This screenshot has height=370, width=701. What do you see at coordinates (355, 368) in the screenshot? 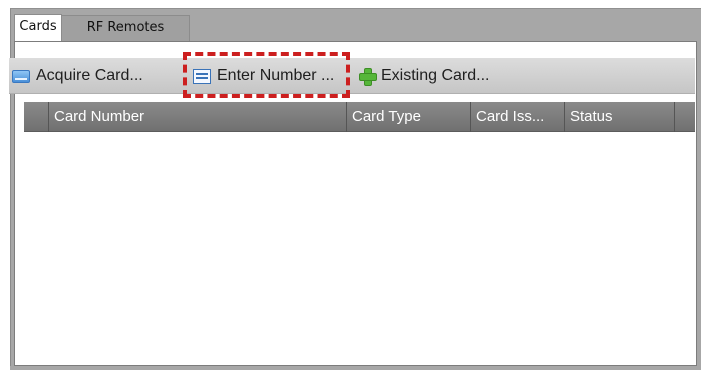
I see `bottom-edge` at bounding box center [355, 368].